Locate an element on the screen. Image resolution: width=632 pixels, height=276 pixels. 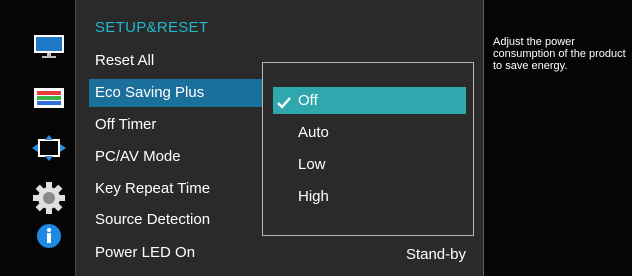
option-label: High is located at coordinates (313, 196).